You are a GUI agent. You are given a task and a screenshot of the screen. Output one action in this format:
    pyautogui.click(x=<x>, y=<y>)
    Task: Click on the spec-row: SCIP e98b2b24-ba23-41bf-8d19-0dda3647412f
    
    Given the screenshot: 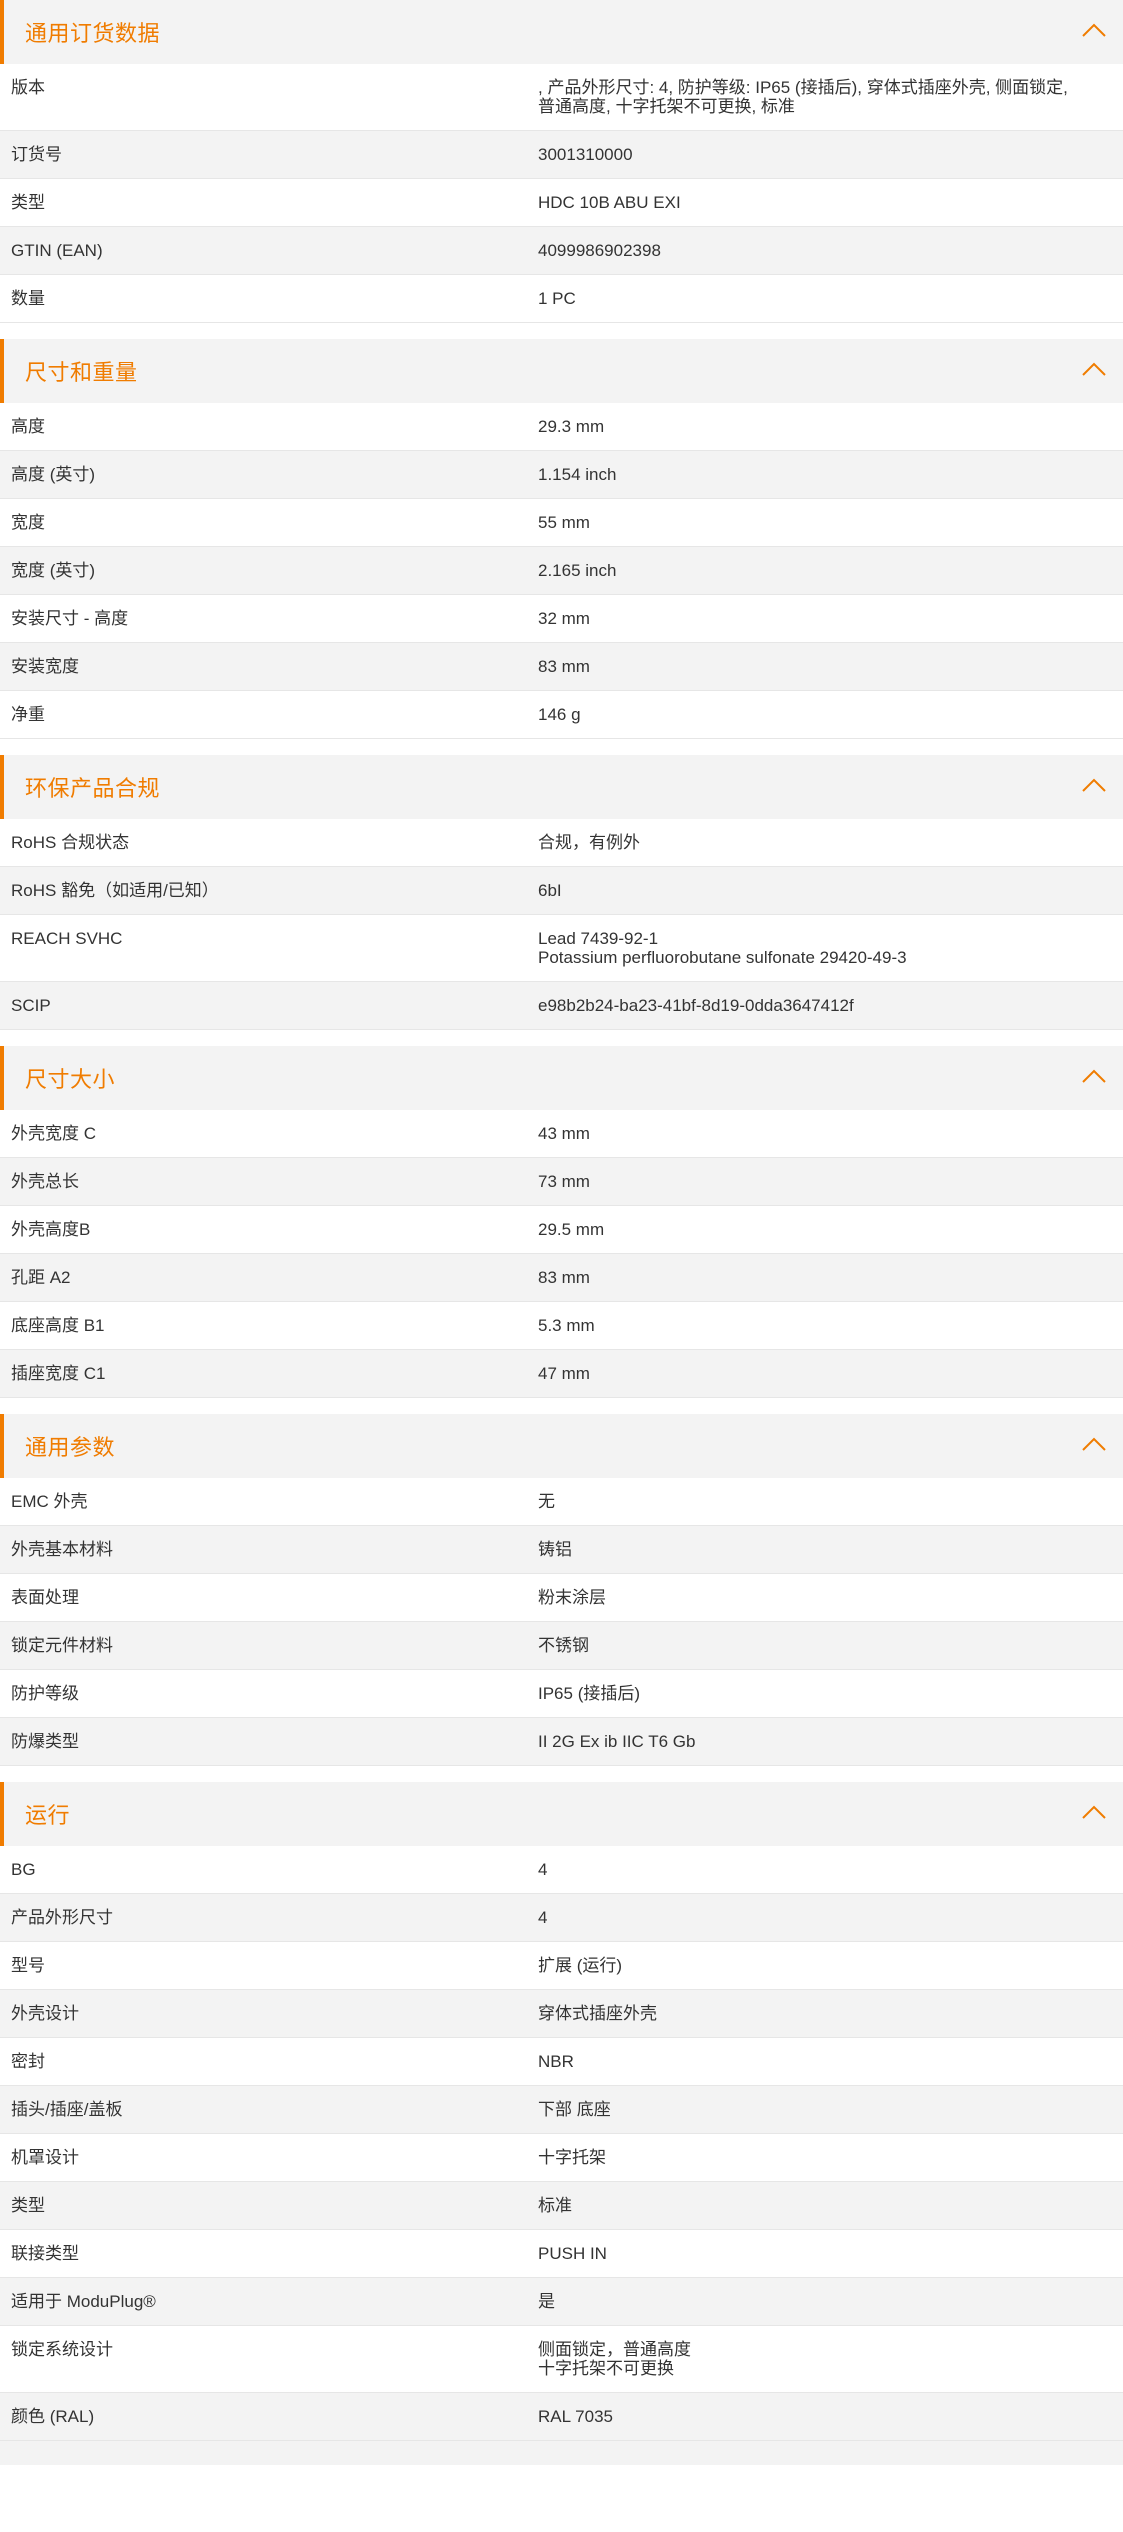 What is the action you would take?
    pyautogui.click(x=561, y=1006)
    